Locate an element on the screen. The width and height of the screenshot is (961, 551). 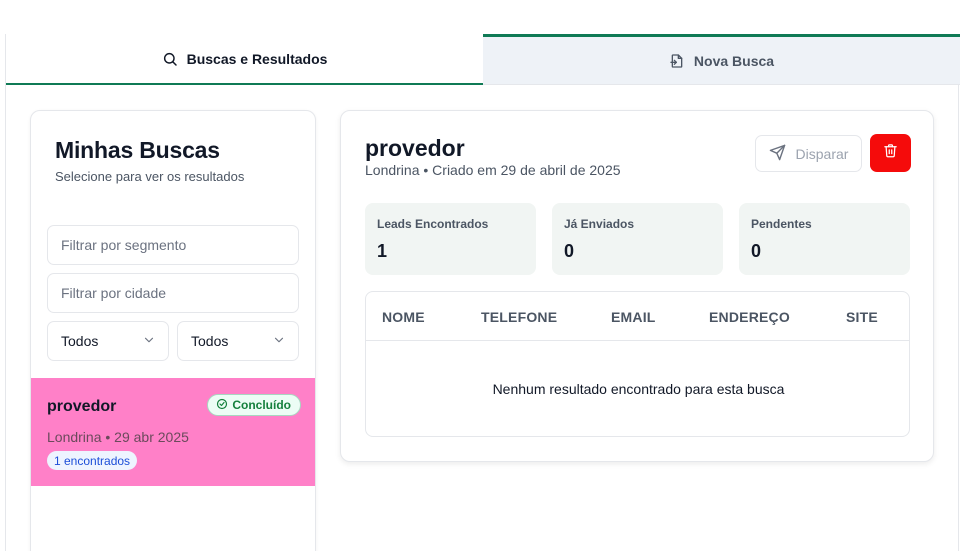
panel-subtitle: Selecione para ver os resultados is located at coordinates (150, 176).